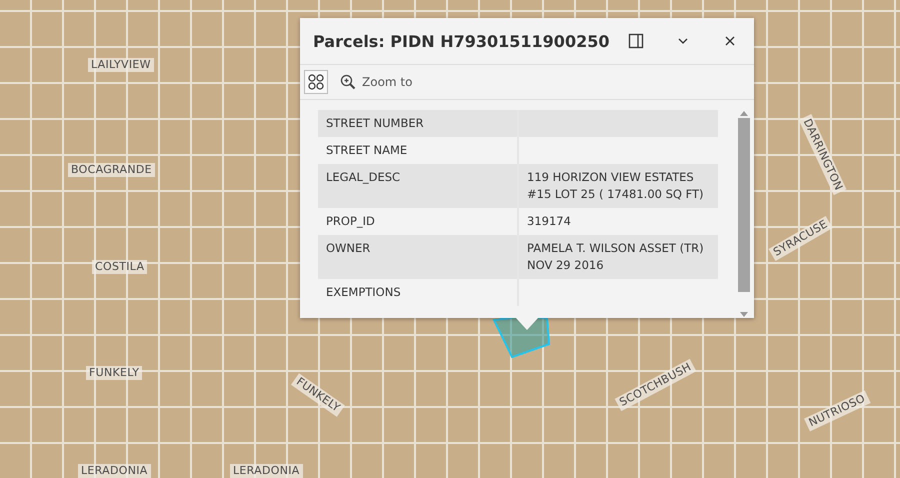  What do you see at coordinates (730, 41) in the screenshot?
I see `close-icon` at bounding box center [730, 41].